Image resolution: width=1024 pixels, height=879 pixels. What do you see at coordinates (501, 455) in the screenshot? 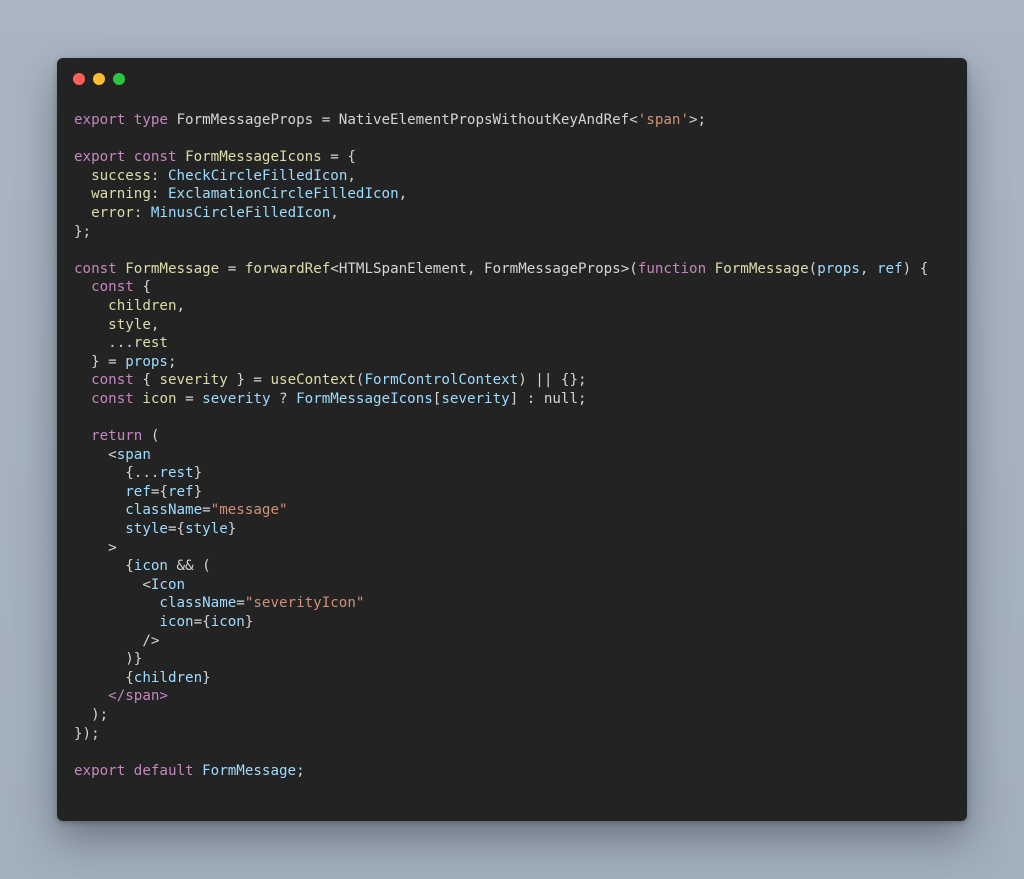
I see `code-line: <span` at bounding box center [501, 455].